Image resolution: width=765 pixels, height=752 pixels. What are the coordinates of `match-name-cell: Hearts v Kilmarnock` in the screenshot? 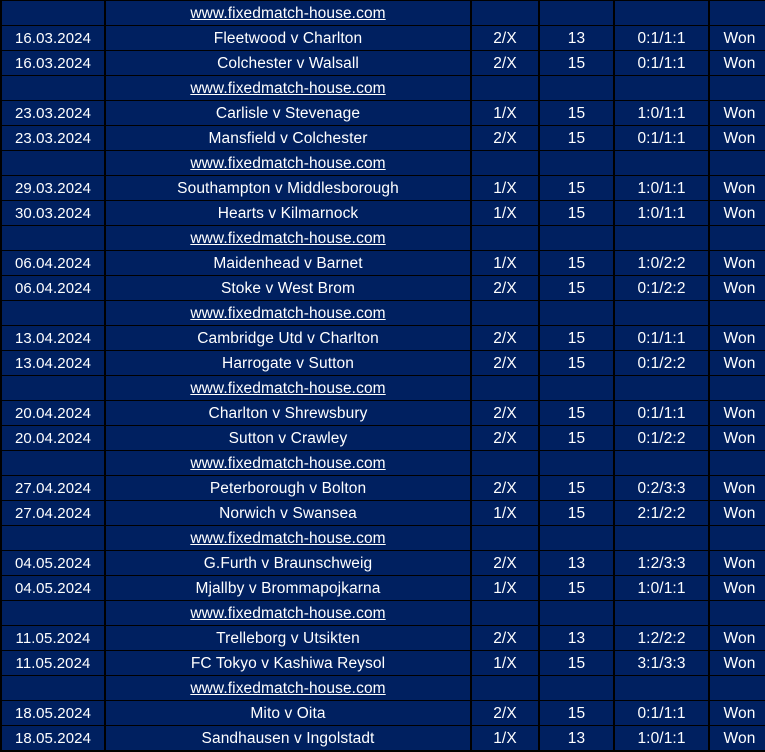 It's located at (288, 213).